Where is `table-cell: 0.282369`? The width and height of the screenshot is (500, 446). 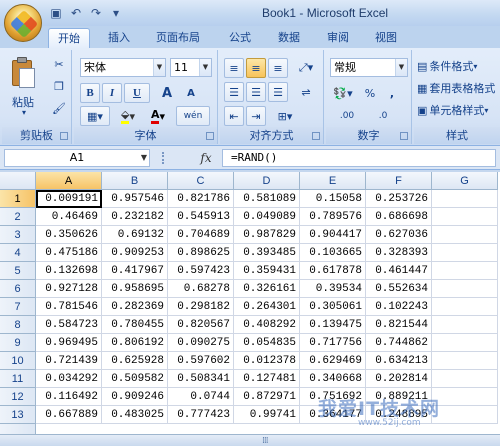
table-cell: 0.282369 is located at coordinates (135, 307).